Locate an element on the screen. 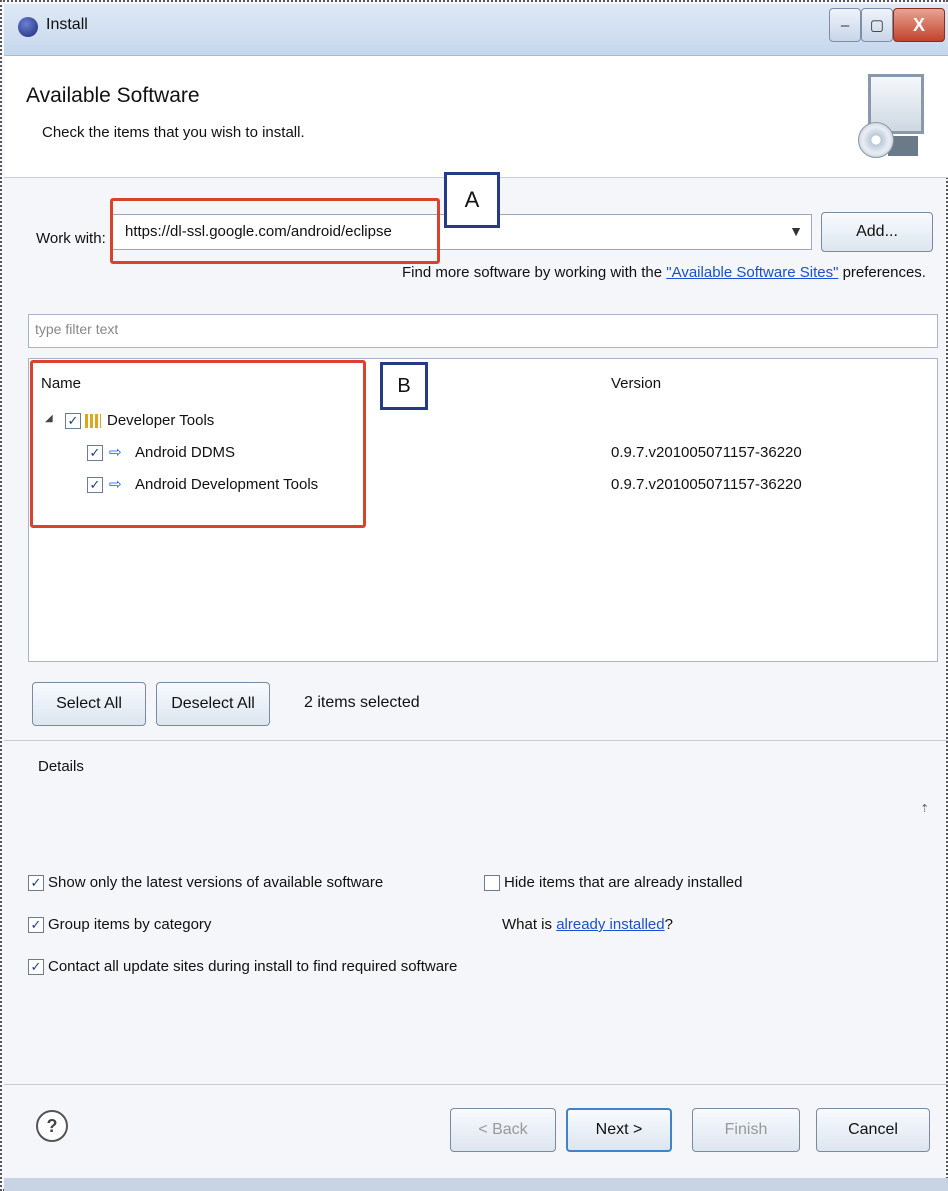 The width and height of the screenshot is (948, 1191). selection-status: 2 items selected is located at coordinates (362, 702).